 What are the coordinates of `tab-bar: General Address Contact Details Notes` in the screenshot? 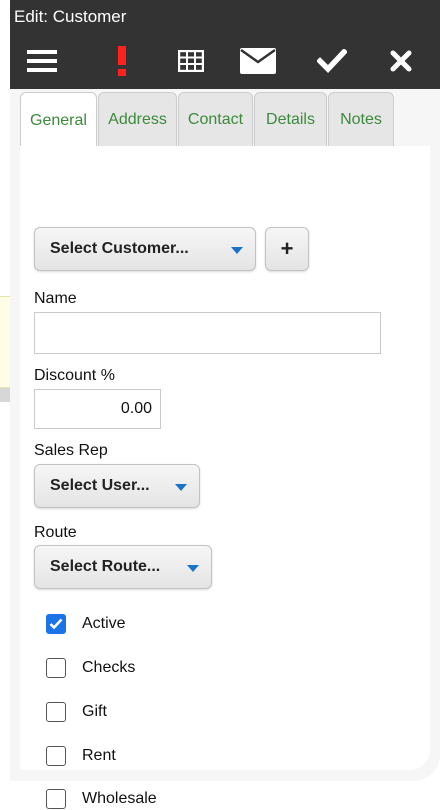 It's located at (207, 120).